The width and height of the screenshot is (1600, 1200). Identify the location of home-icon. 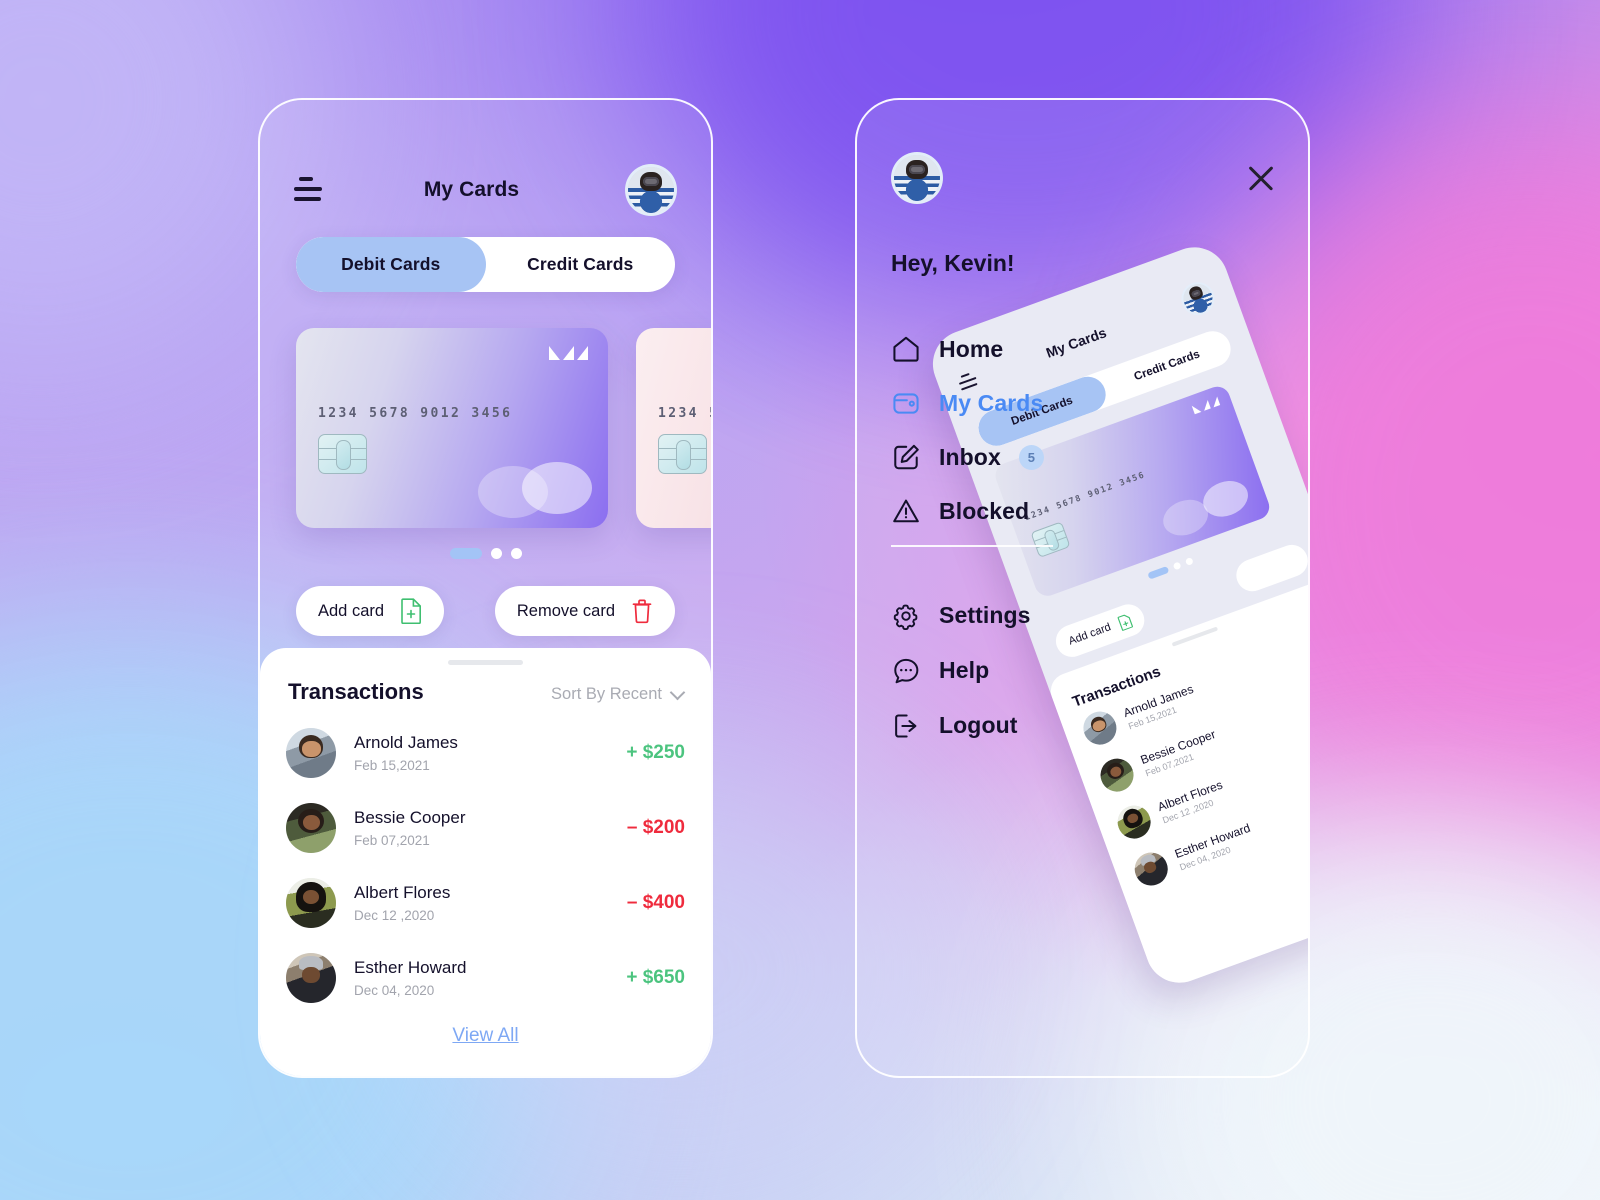
(906, 349).